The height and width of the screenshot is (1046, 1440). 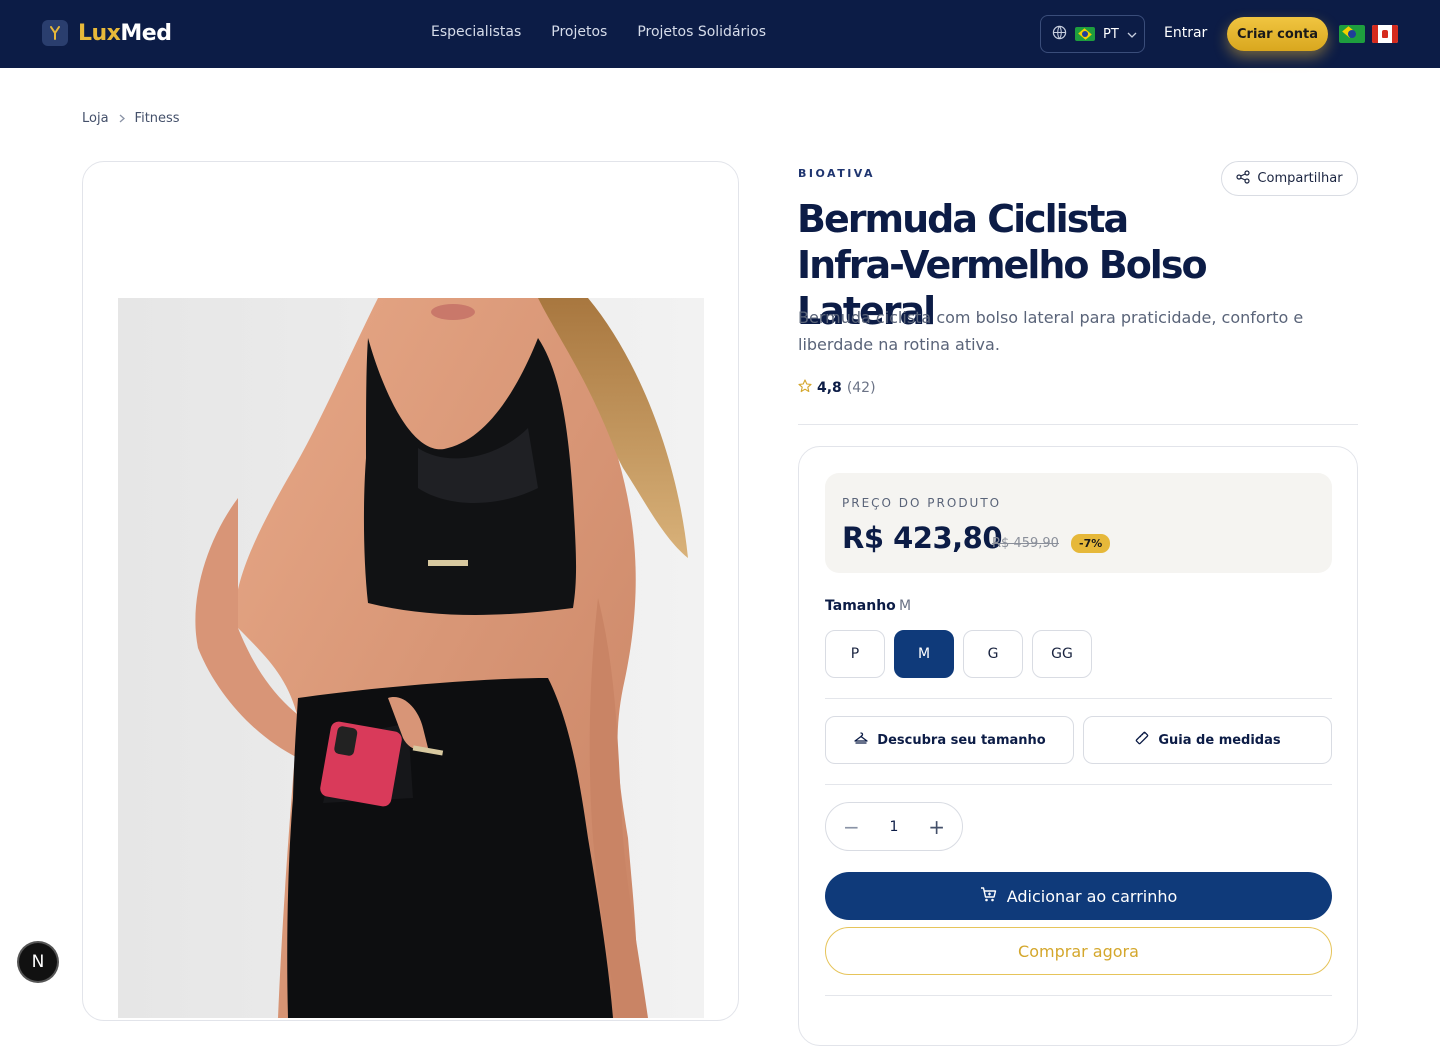 I want to click on login-link: Entrar, so click(x=1185, y=33).